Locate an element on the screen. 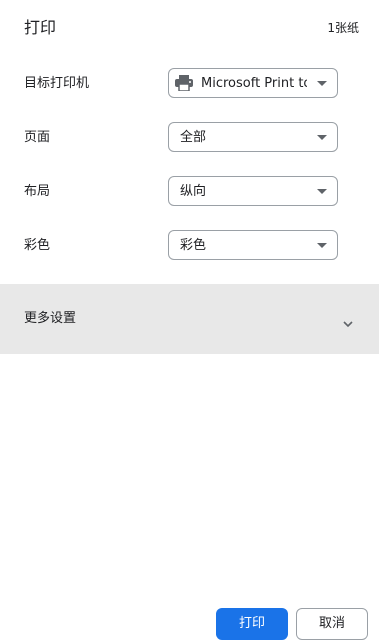 This screenshot has height=643, width=379. destination-select: Microsoft Print to PDF is located at coordinates (253, 83).